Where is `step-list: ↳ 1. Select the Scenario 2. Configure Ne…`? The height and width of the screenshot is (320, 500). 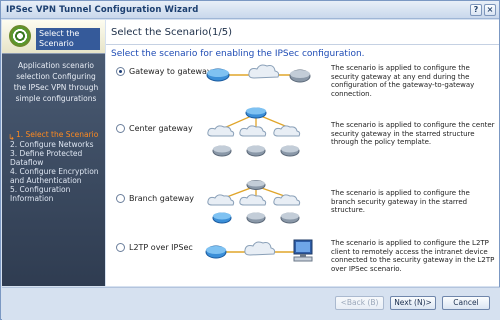
step-list: ↳ 1. Select the Scenario 2. Configure Ne… is located at coordinates (56, 167).